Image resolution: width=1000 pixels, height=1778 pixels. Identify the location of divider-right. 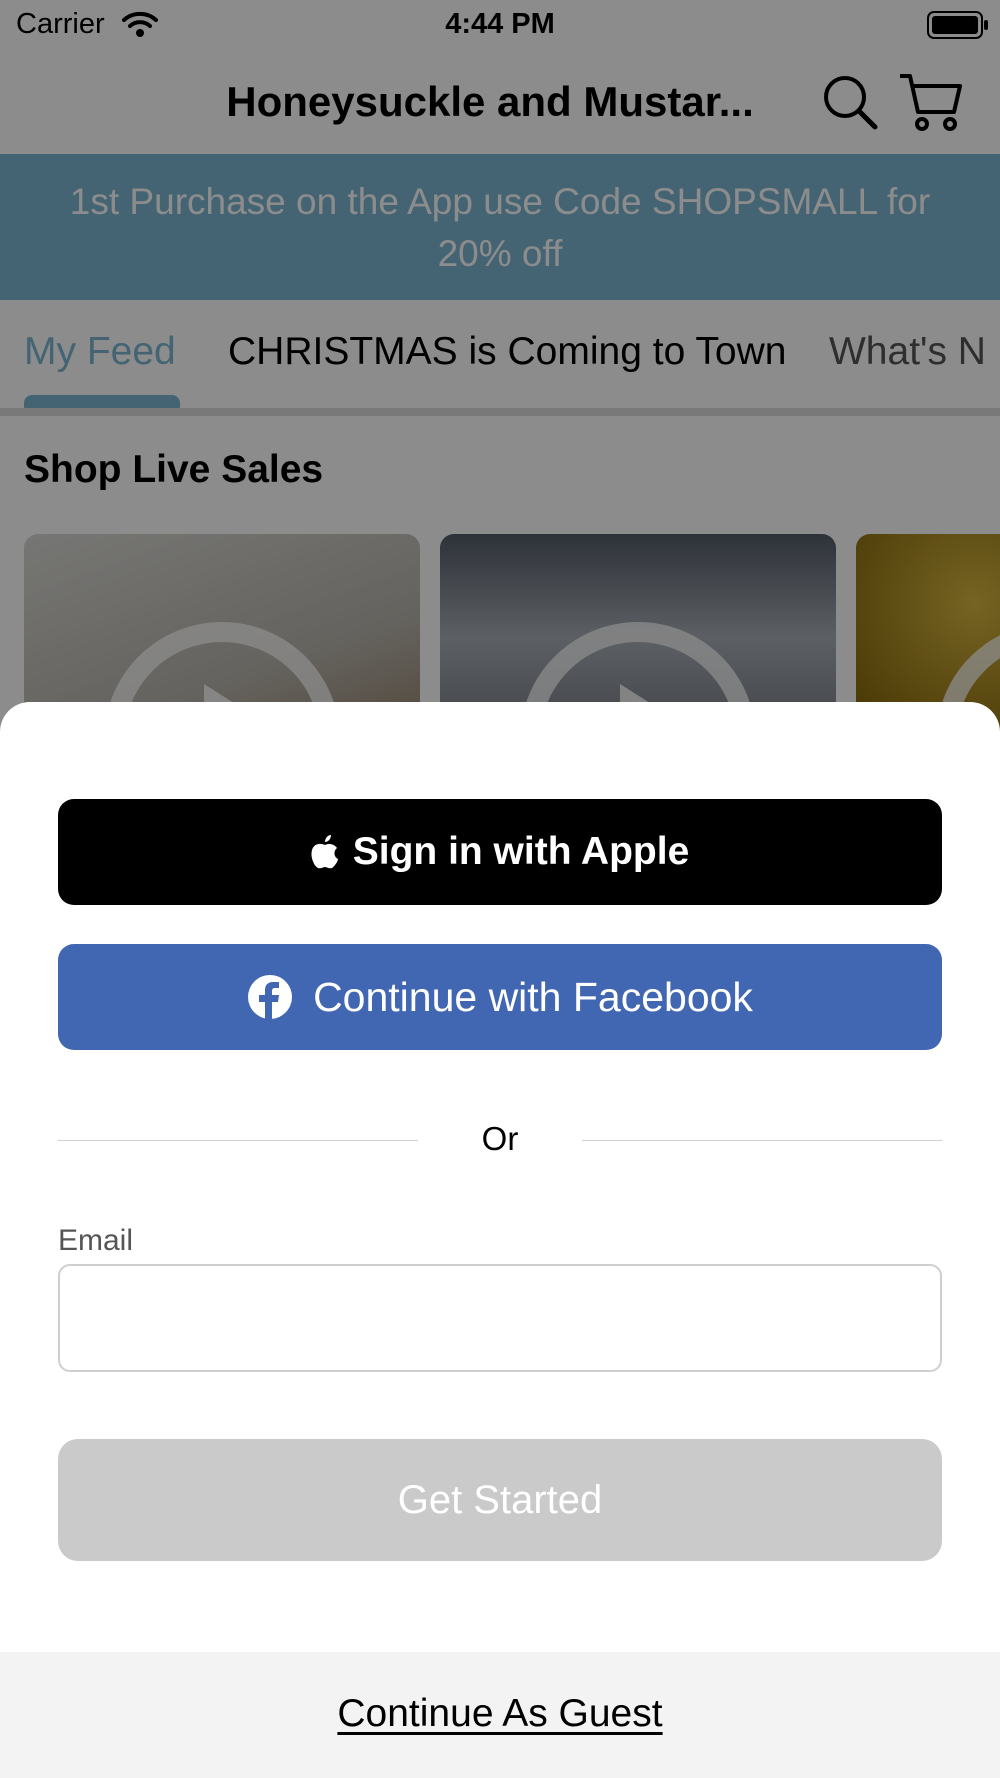
(762, 1140).